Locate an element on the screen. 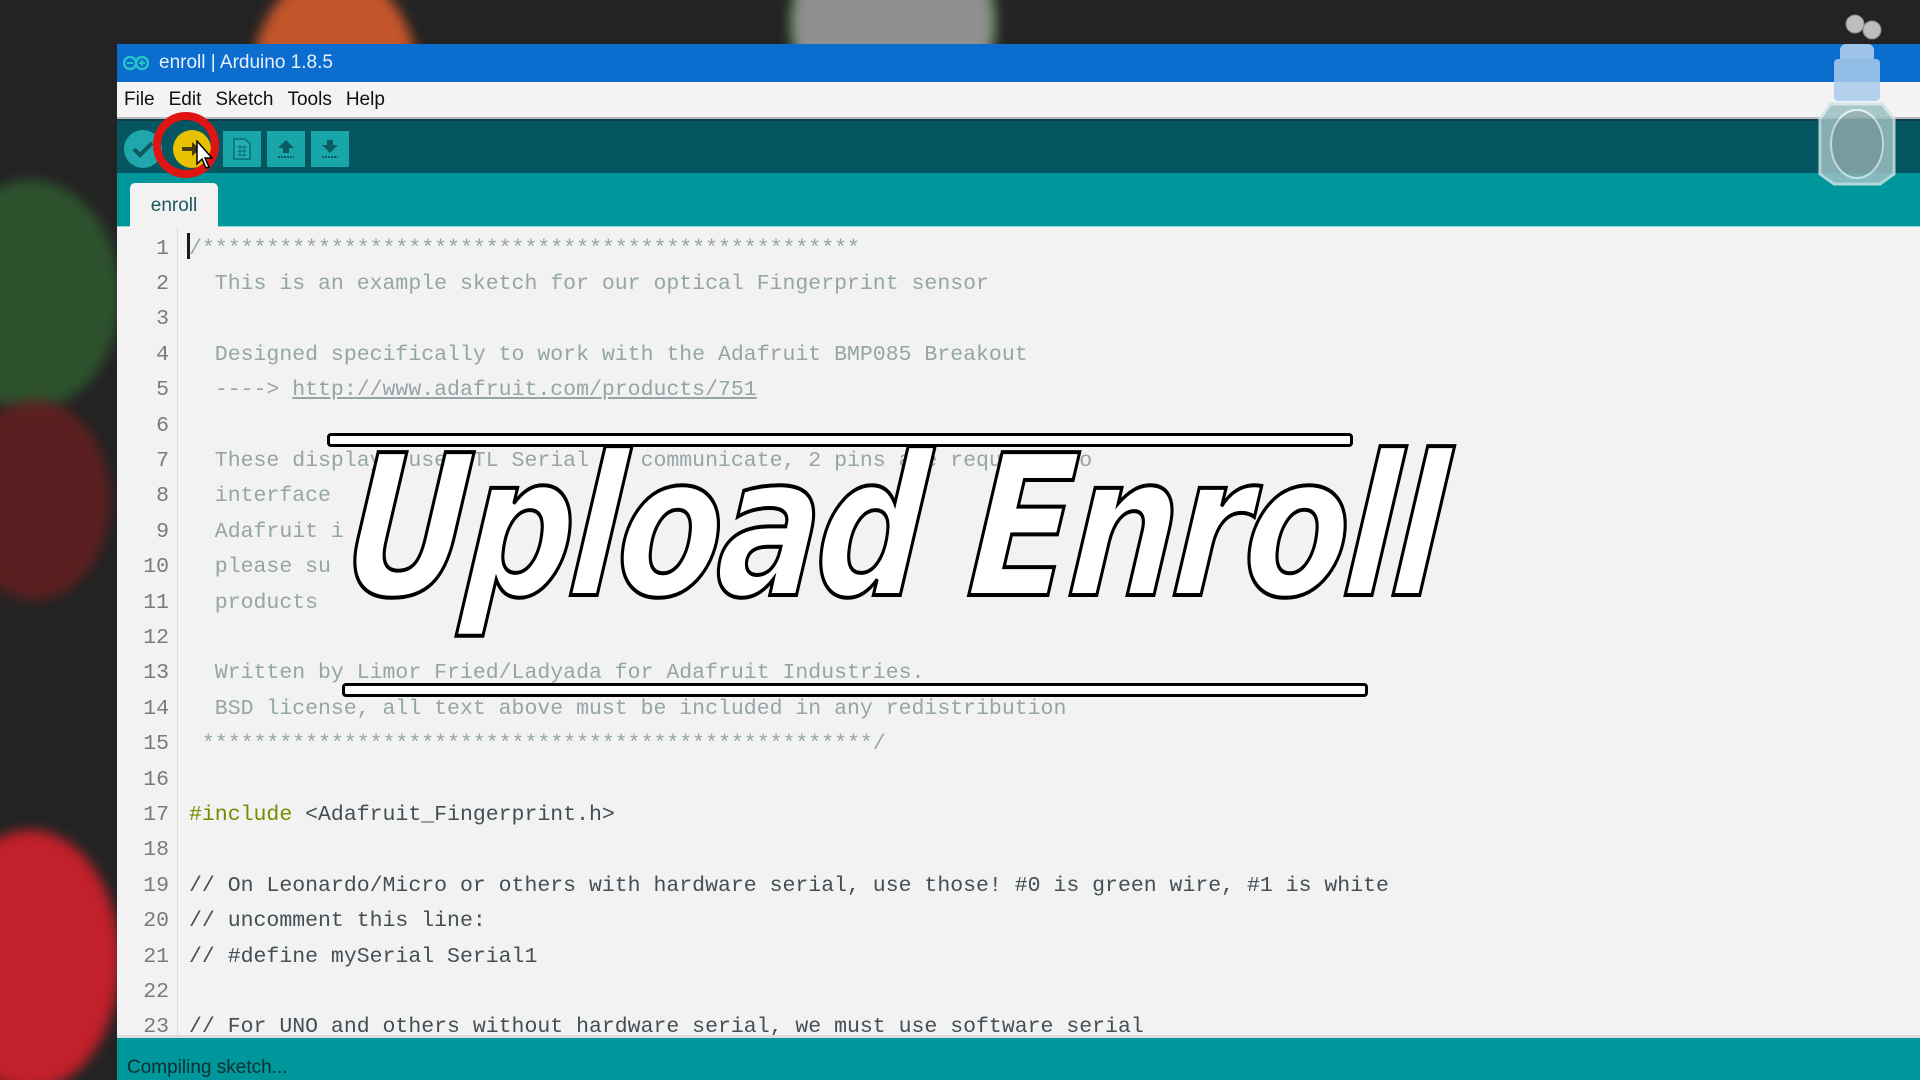 The image size is (1920, 1080). checkmark-icon is located at coordinates (143, 149).